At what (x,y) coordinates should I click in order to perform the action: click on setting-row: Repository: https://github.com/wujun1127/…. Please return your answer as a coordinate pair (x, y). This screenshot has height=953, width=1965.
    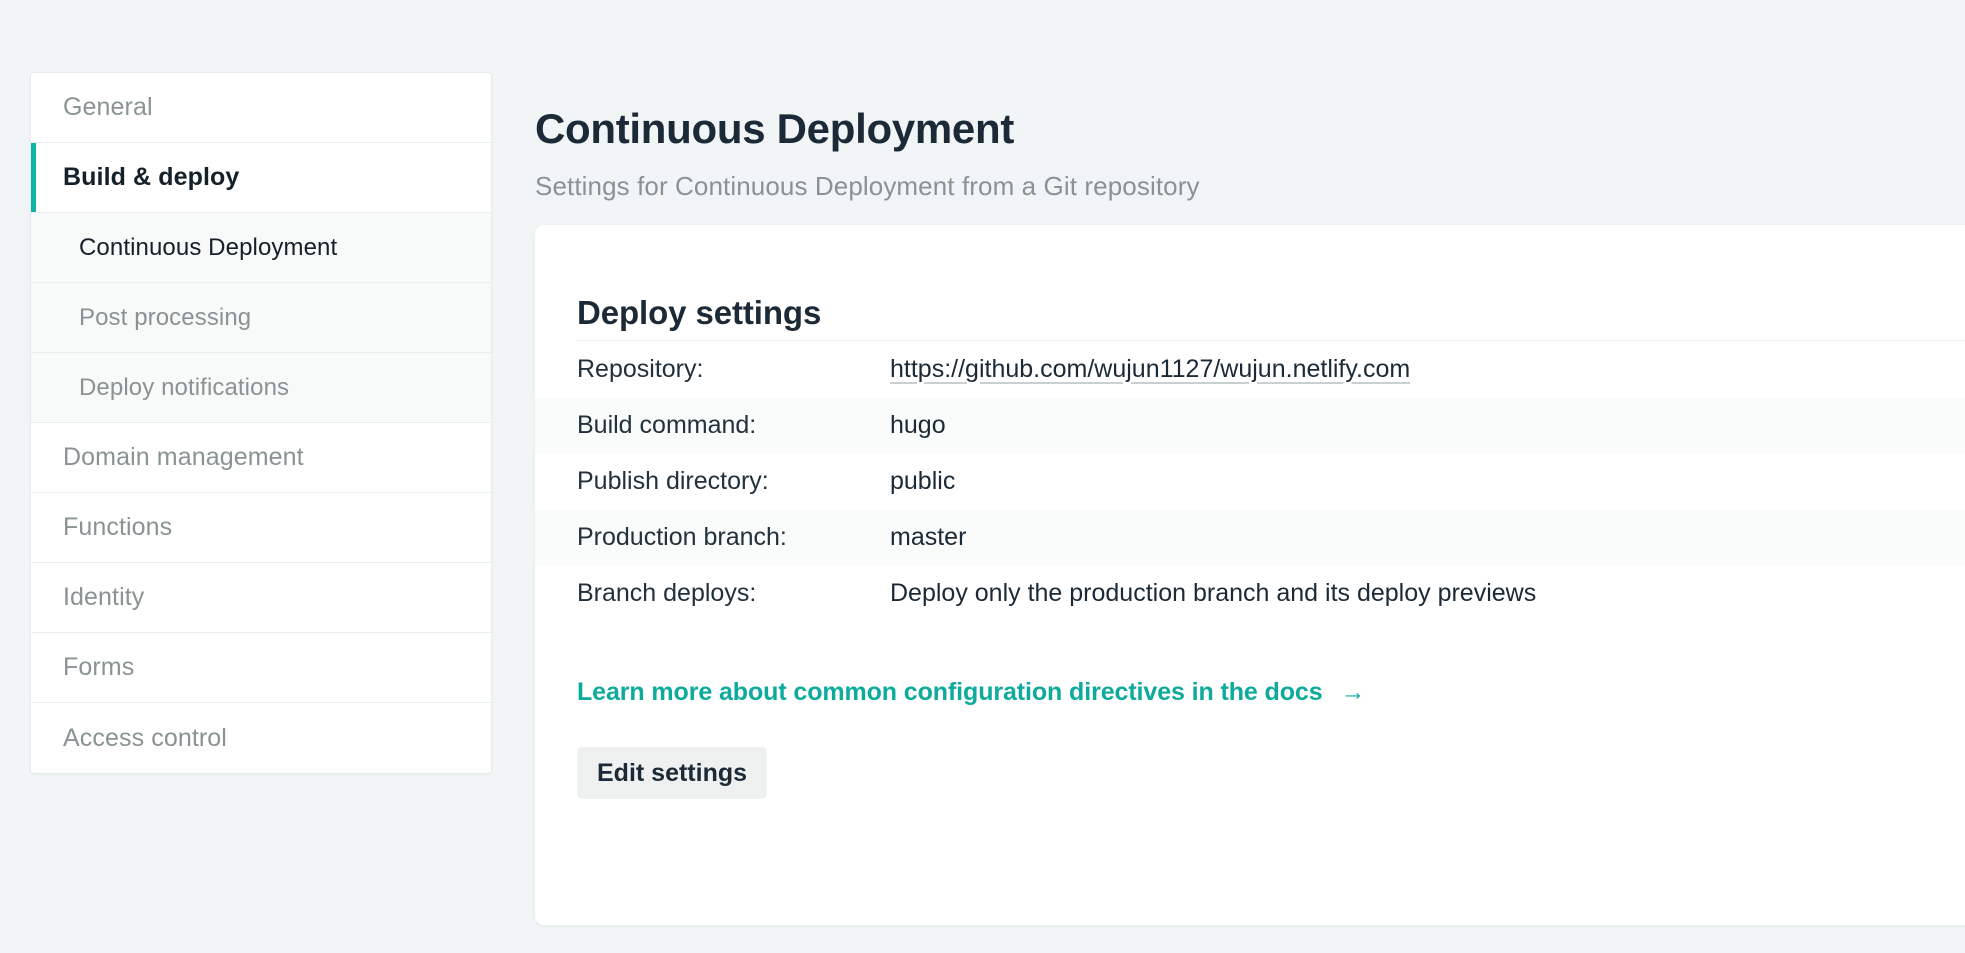
    Looking at the image, I should click on (1250, 369).